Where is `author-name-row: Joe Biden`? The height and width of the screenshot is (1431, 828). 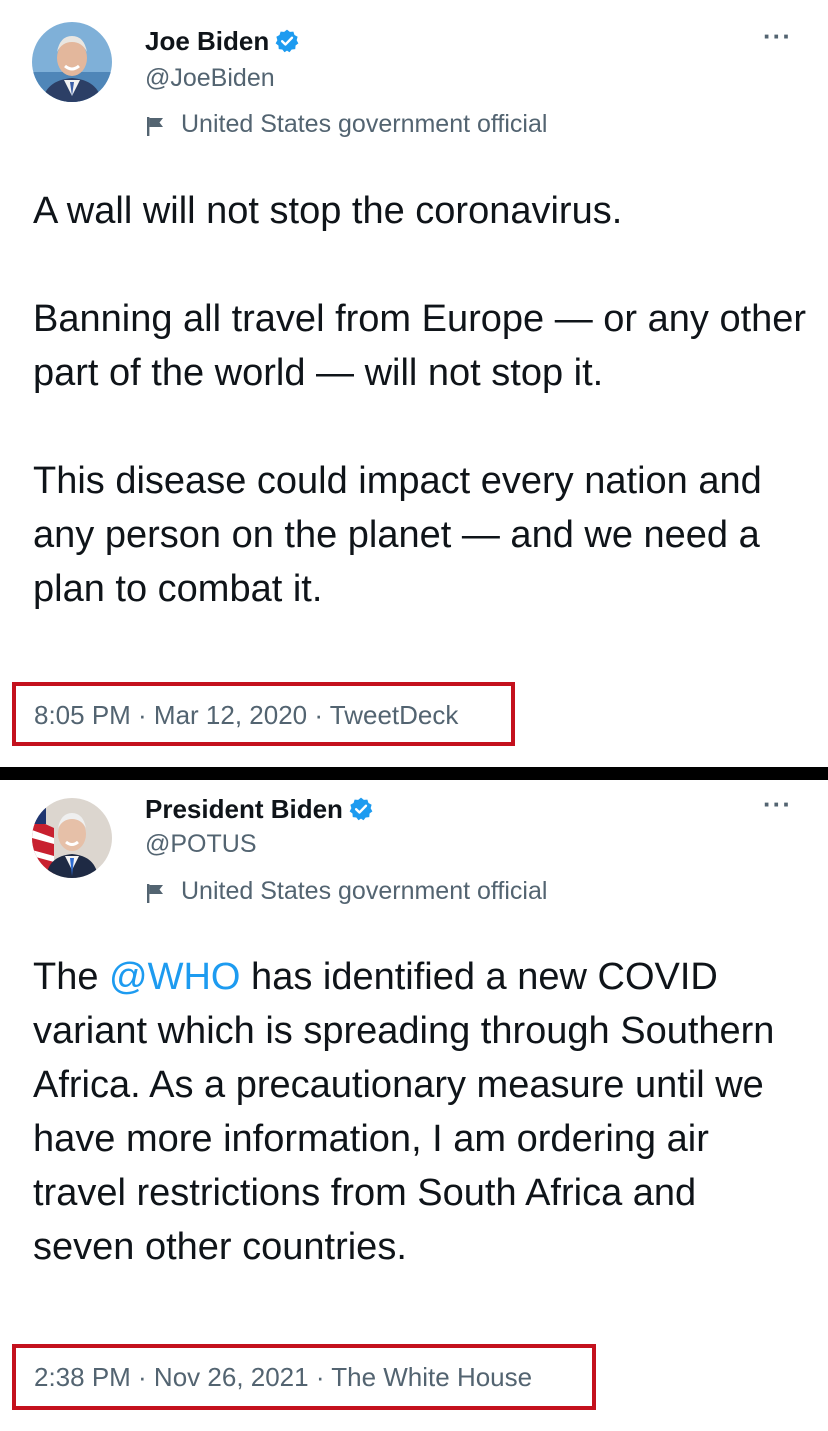 author-name-row: Joe Biden is located at coordinates (222, 41).